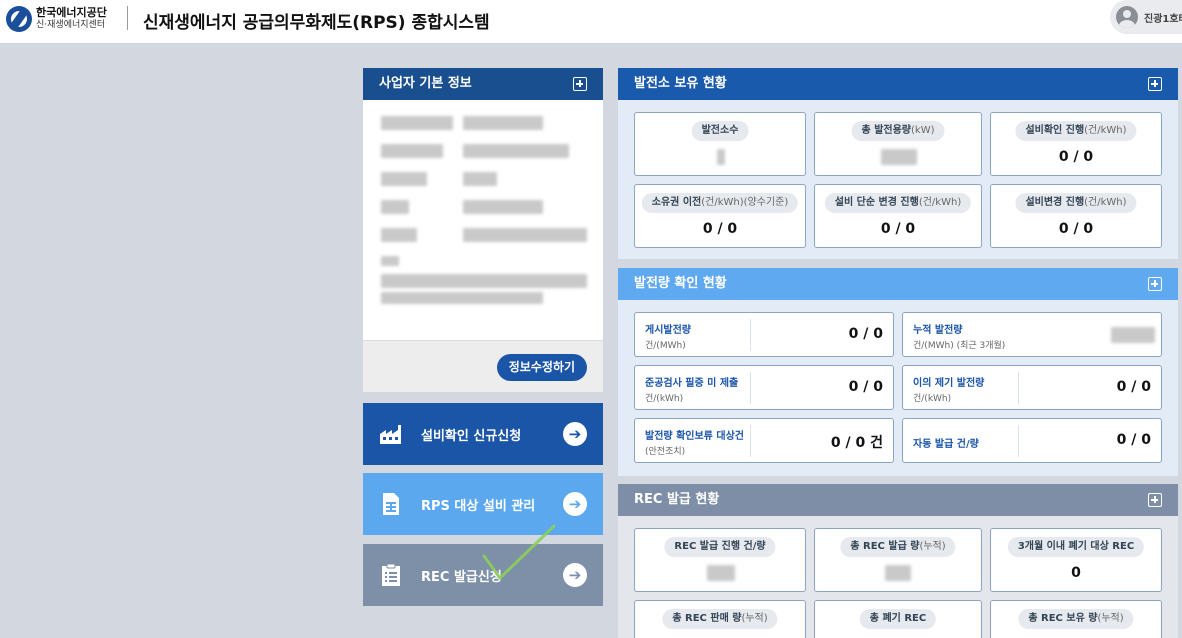 The height and width of the screenshot is (638, 1182). I want to click on logo-line2: 신·재생에너지센터, so click(71, 25).